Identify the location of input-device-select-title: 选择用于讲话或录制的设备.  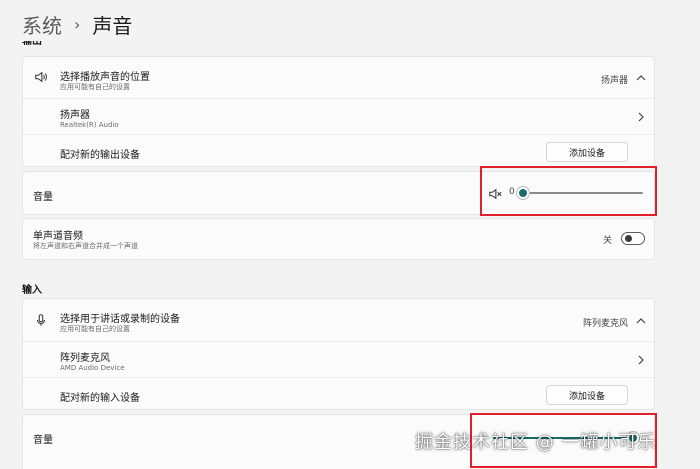
(120, 319).